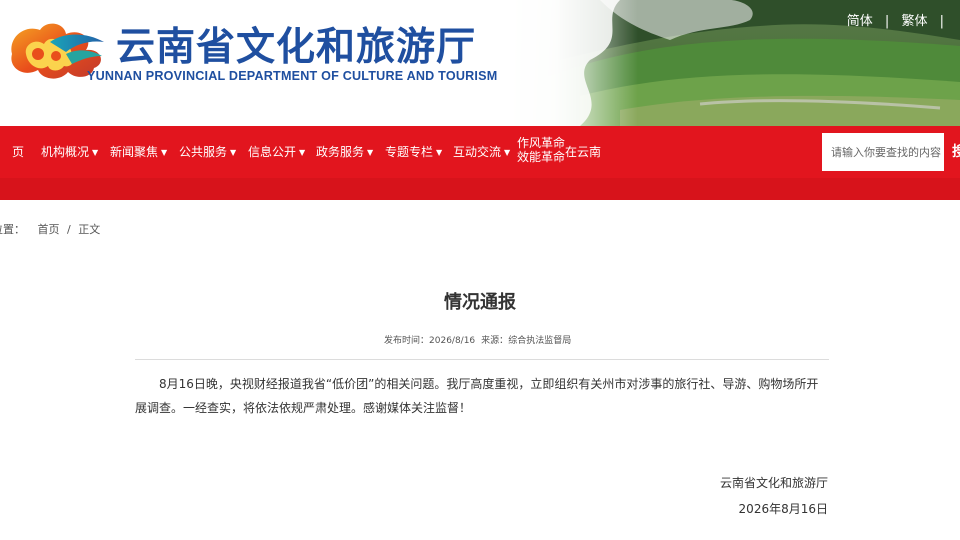 The width and height of the screenshot is (960, 540). What do you see at coordinates (203, 152) in the screenshot?
I see `nav-item-label: 公共服务` at bounding box center [203, 152].